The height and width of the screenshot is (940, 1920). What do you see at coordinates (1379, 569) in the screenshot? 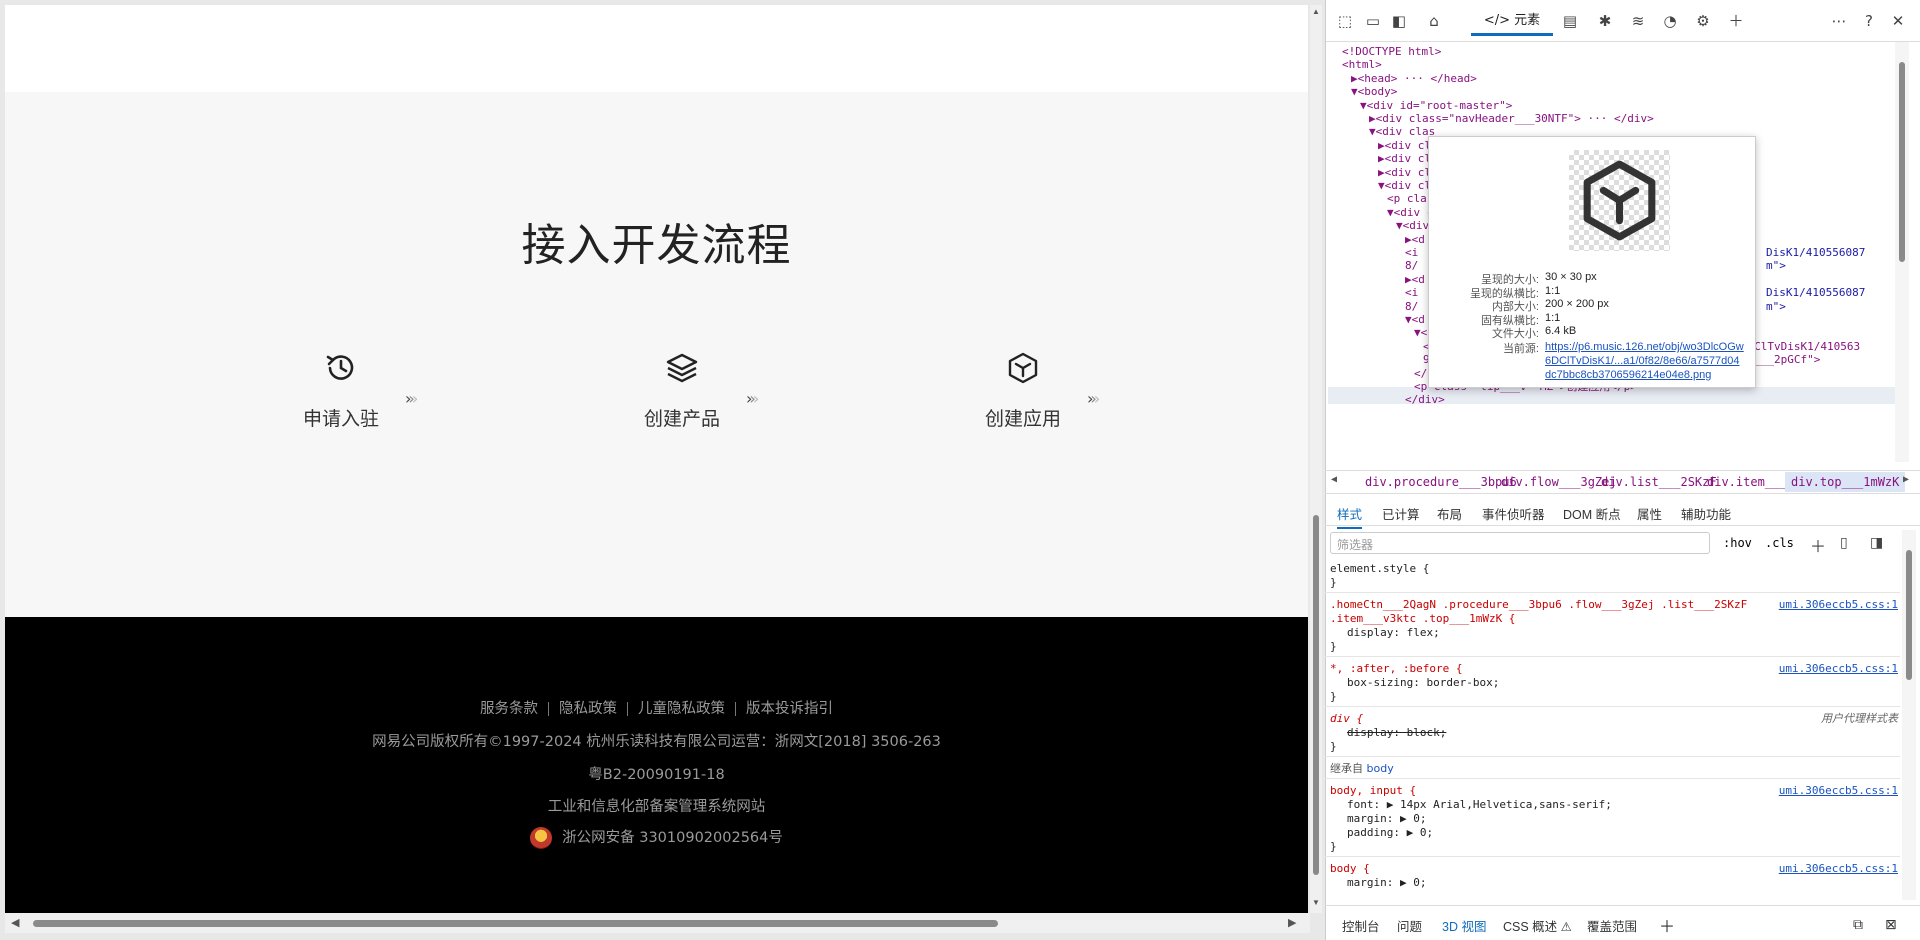
I see `element-style-selector: element.style {` at bounding box center [1379, 569].